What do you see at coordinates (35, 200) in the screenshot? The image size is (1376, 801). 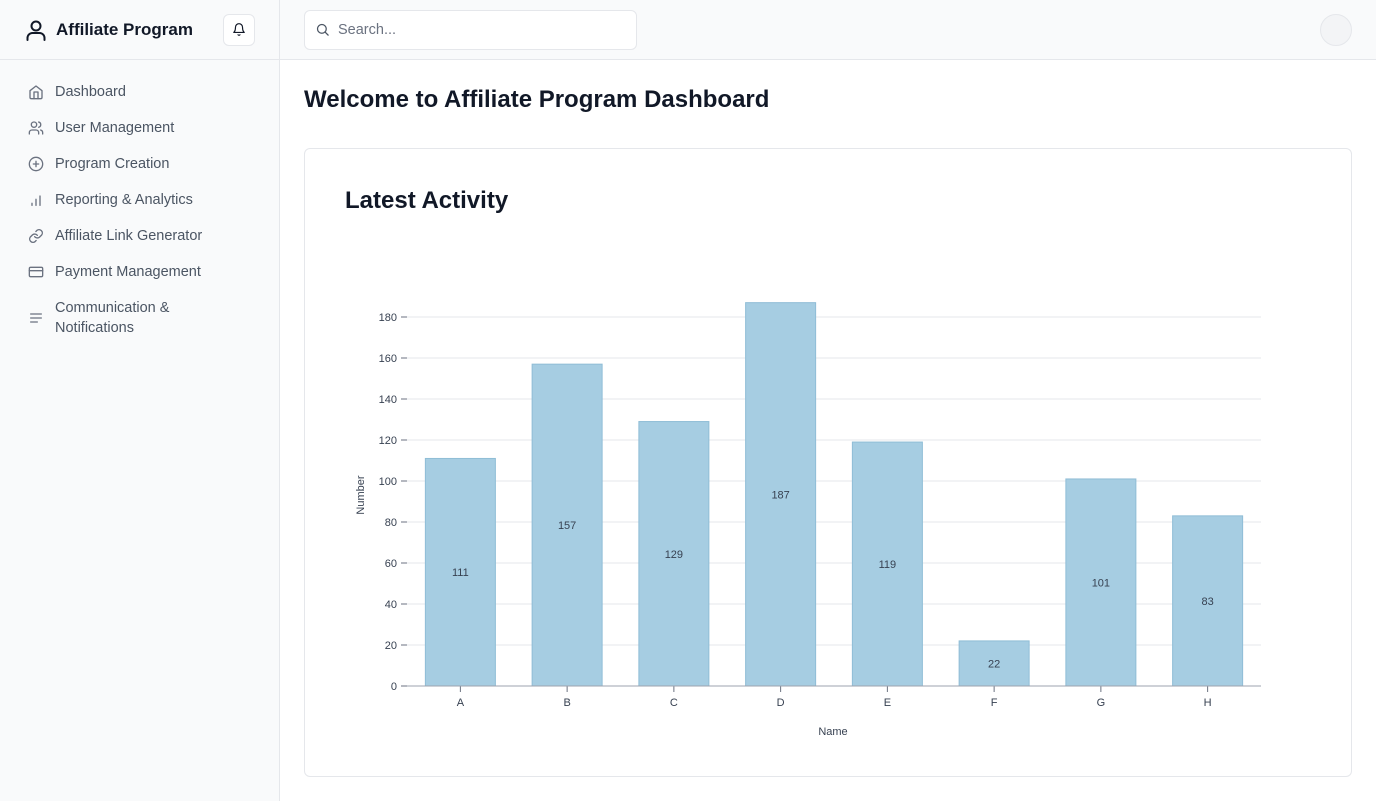 I see `bar-chart-icon` at bounding box center [35, 200].